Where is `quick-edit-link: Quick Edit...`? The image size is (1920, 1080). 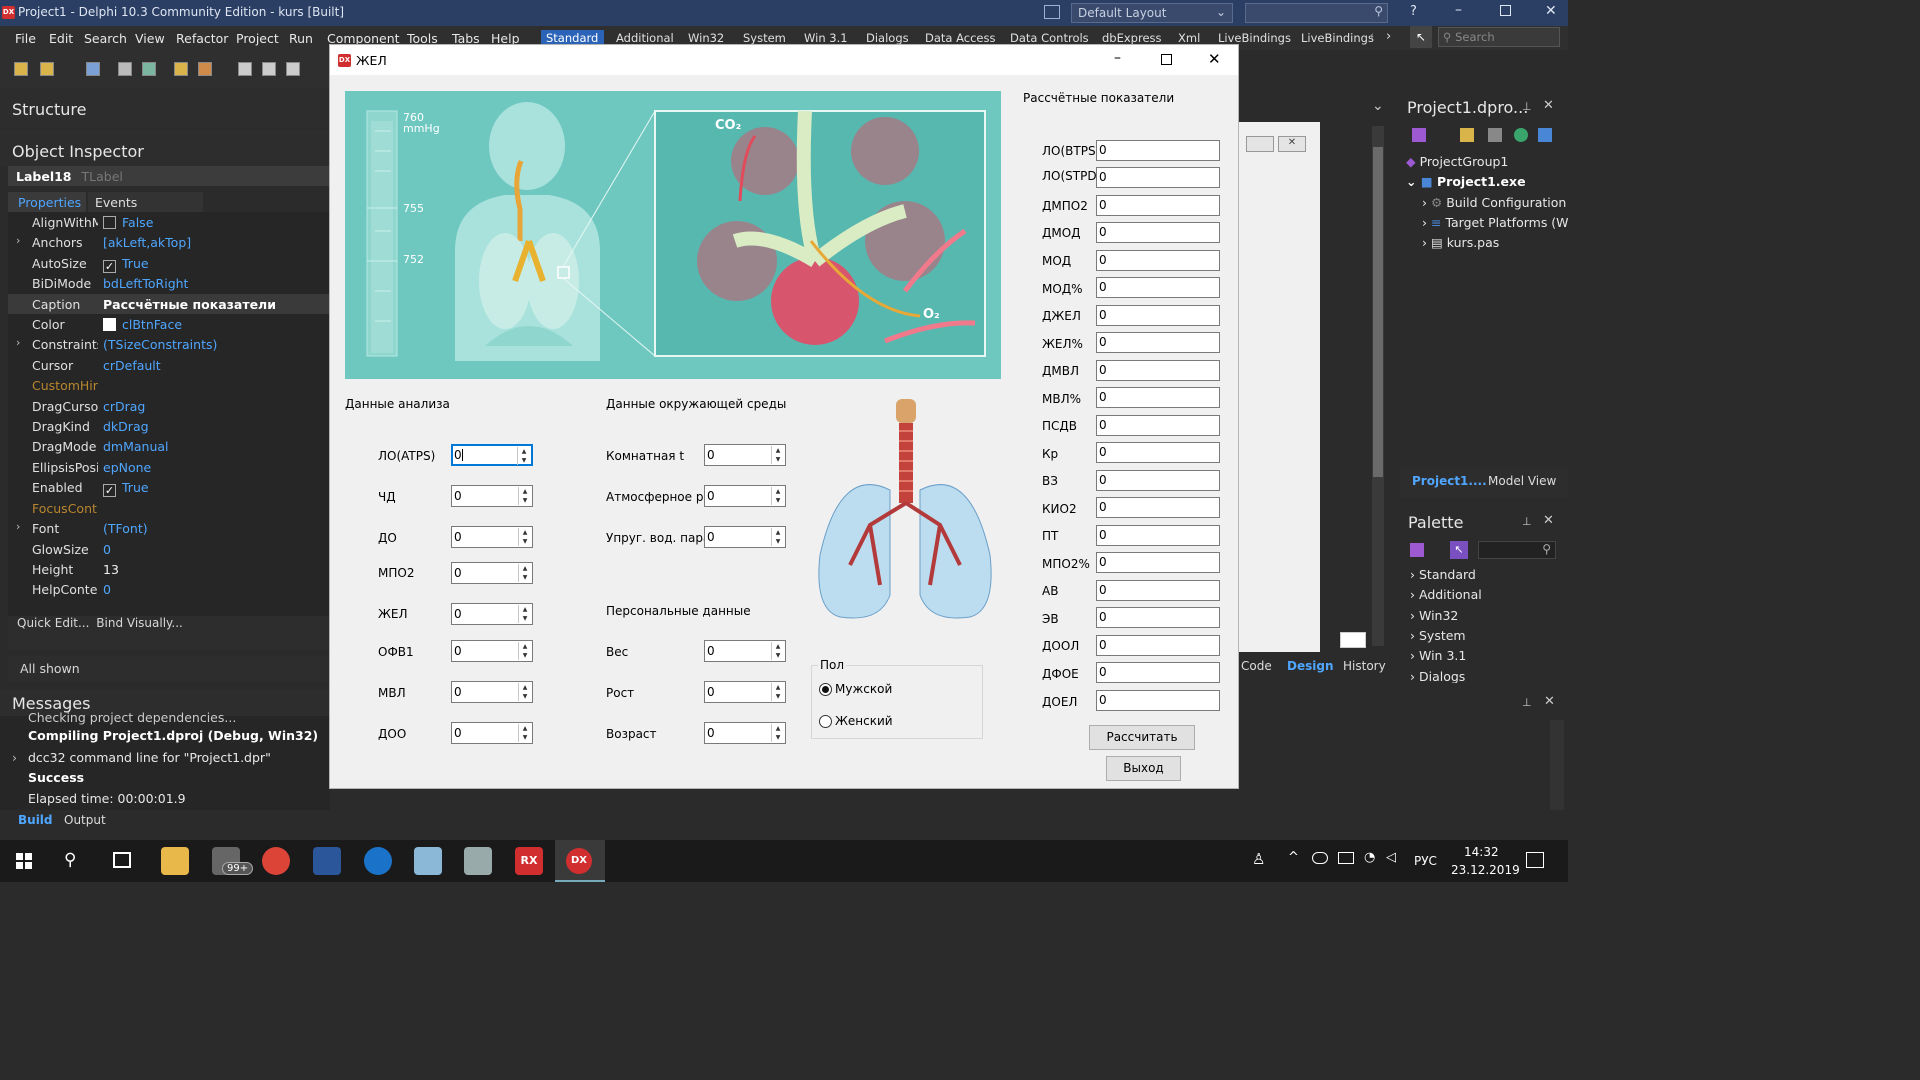
quick-edit-link: Quick Edit... is located at coordinates (53, 623).